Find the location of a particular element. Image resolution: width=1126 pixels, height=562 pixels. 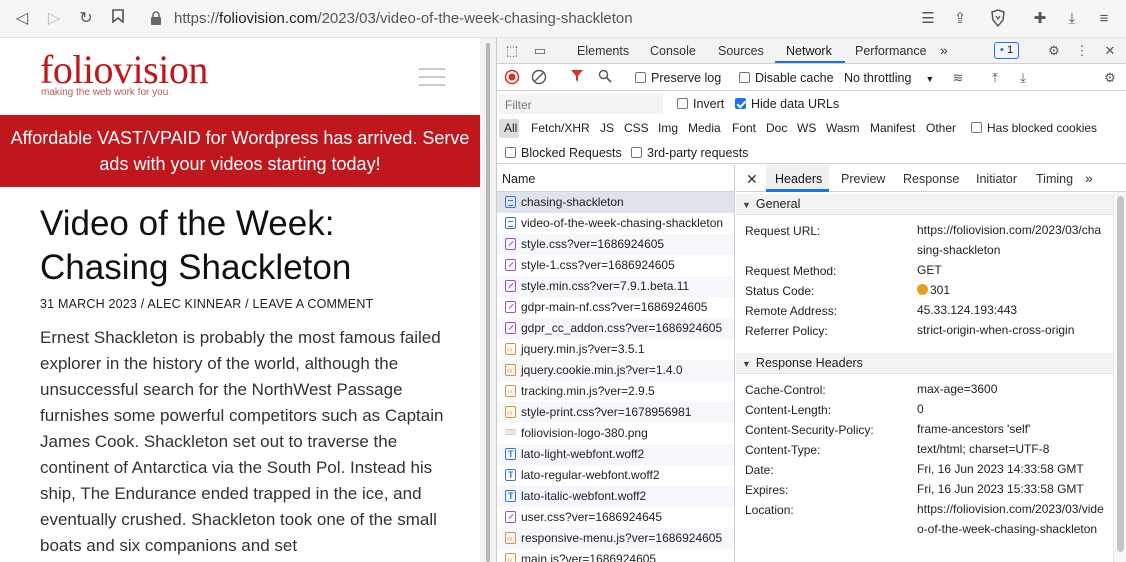

request-row: jquery.min.js?ver=3.5.1 is located at coordinates (615, 349).